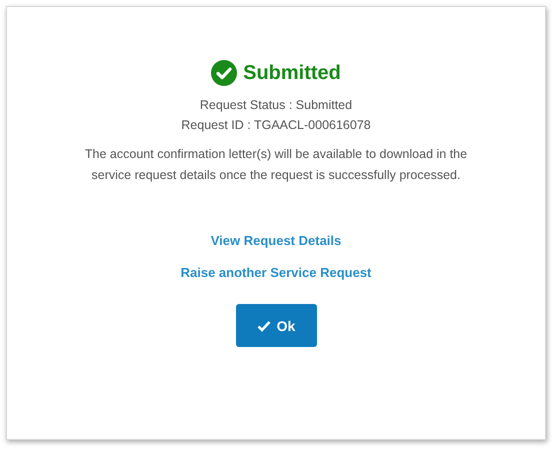 This screenshot has height=449, width=556. I want to click on dialog-title: Submitted, so click(292, 73).